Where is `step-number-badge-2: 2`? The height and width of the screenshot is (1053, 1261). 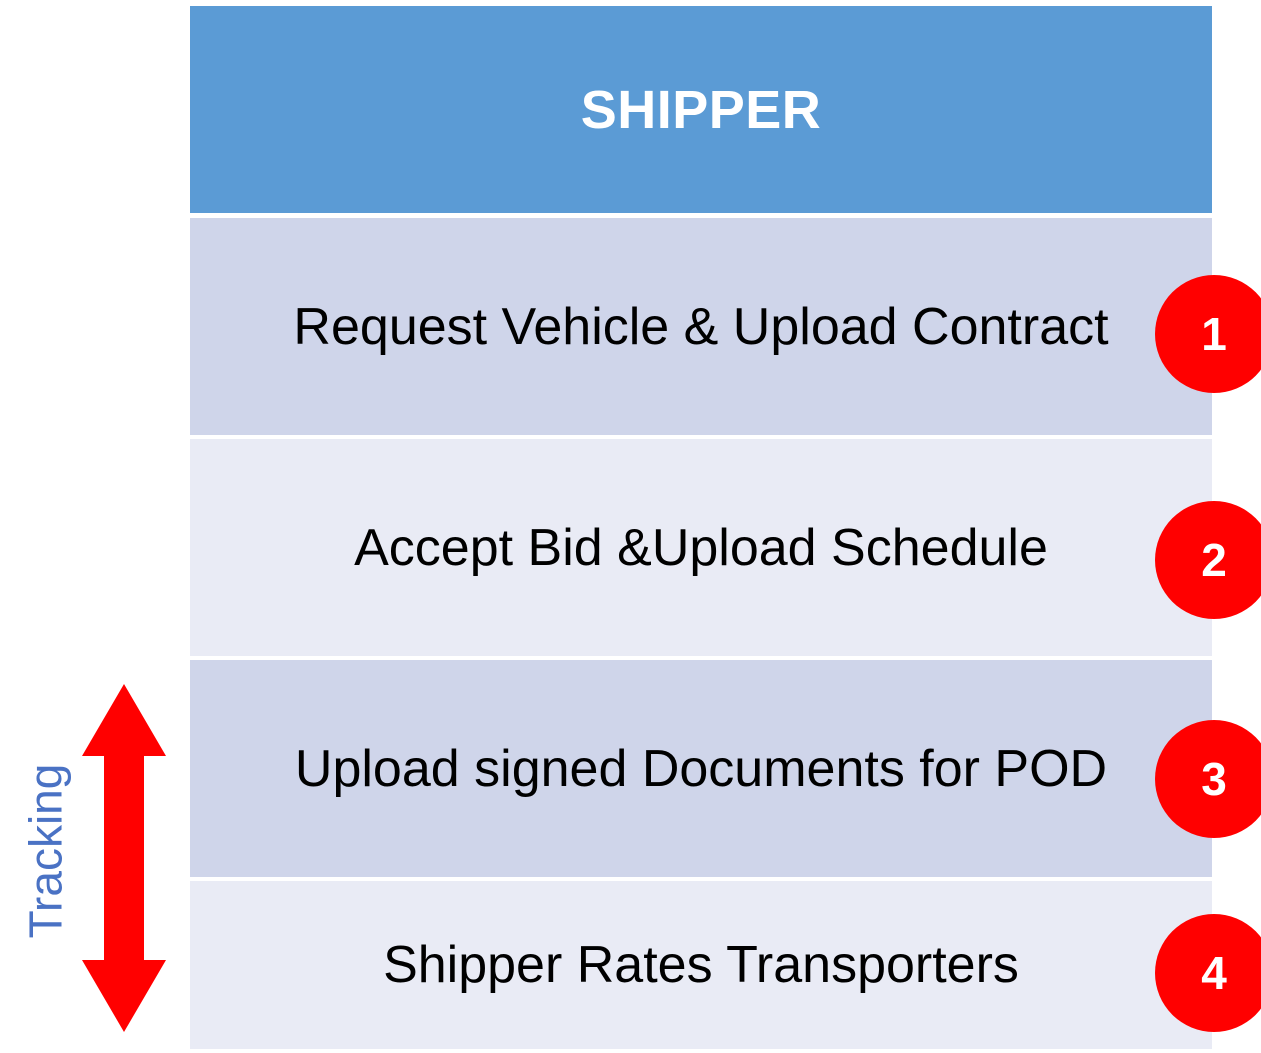 step-number-badge-2: 2 is located at coordinates (1208, 560).